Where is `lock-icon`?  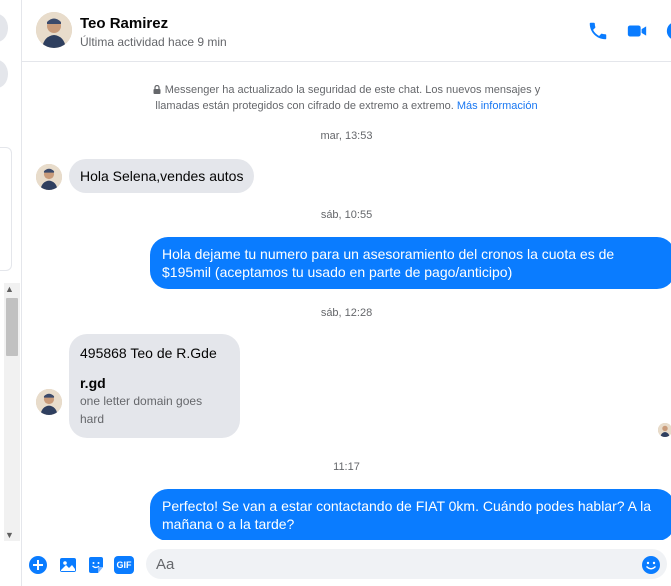 lock-icon is located at coordinates (157, 89).